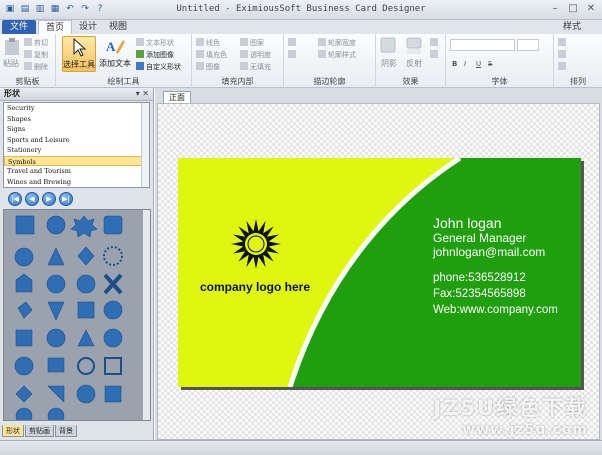 This screenshot has width=602, height=455. I want to click on first-page-icon: |◀, so click(15, 199).